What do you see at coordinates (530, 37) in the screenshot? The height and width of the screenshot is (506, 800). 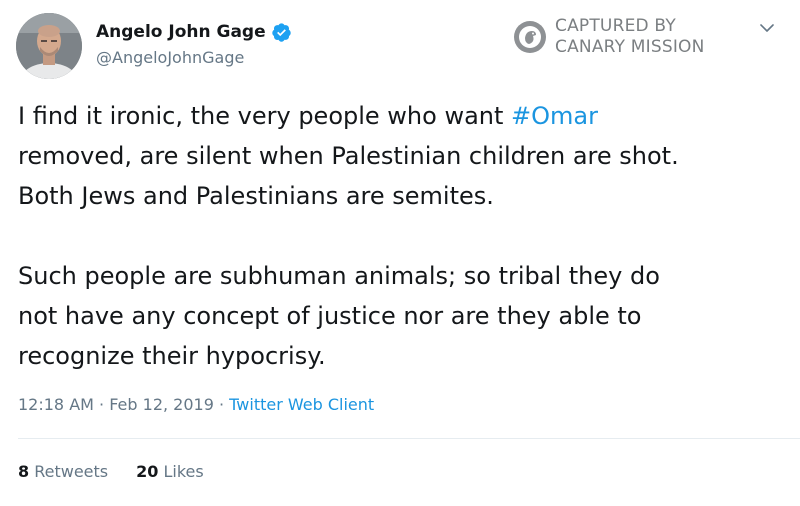 I see `canary-mission-logo` at bounding box center [530, 37].